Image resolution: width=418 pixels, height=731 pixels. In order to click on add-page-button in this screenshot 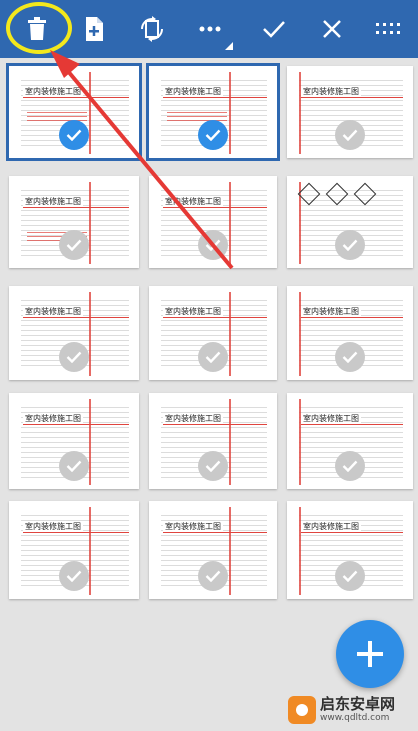, I will do `click(94, 29)`.